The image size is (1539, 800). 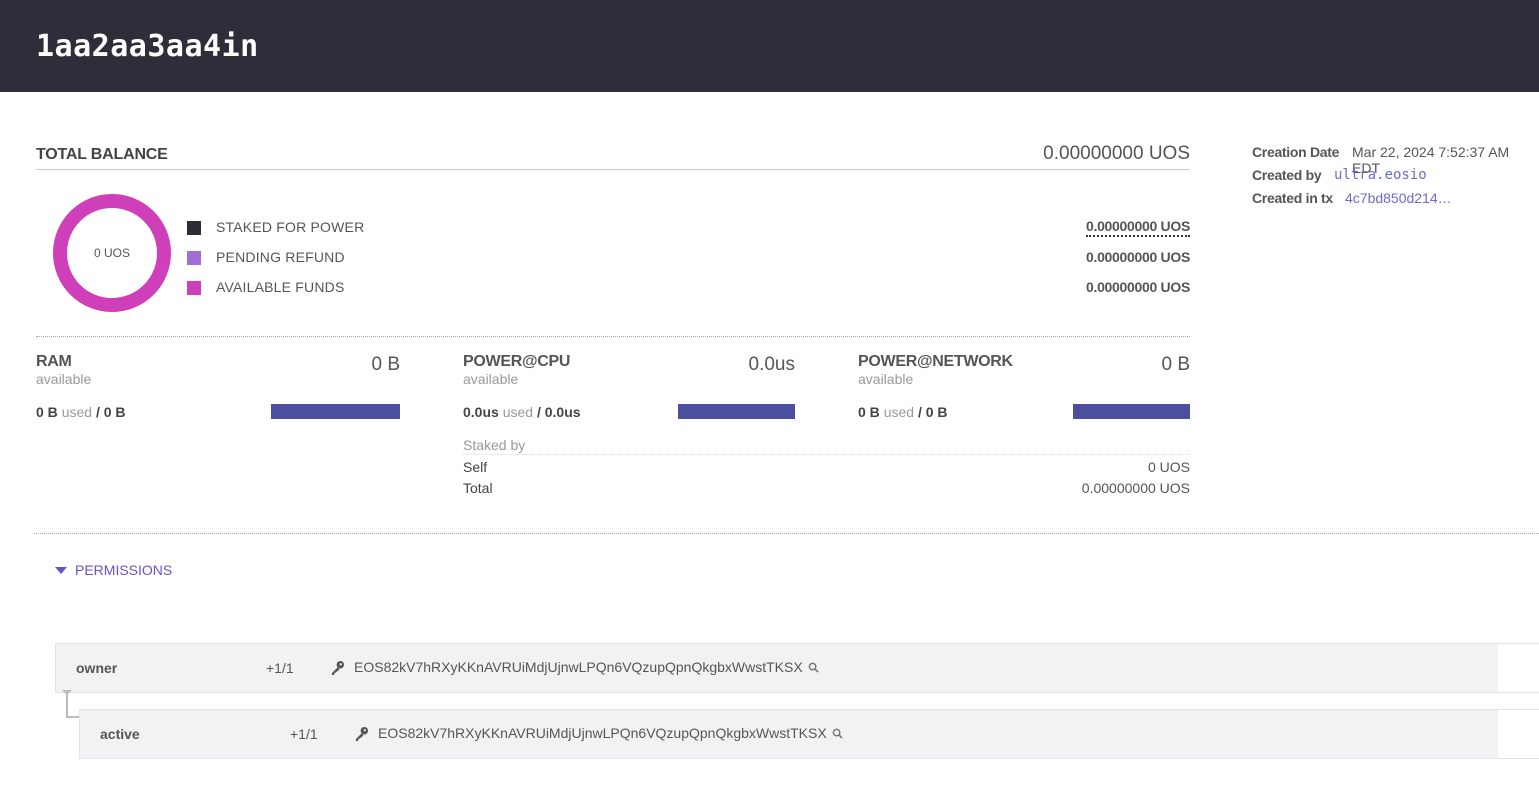 I want to click on ram-sep: /, so click(x=97, y=412).